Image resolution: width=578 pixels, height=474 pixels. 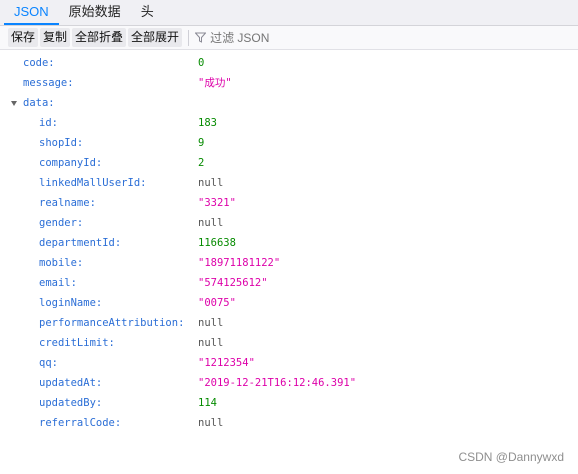 I want to click on json-key: mobile:, so click(x=61, y=263).